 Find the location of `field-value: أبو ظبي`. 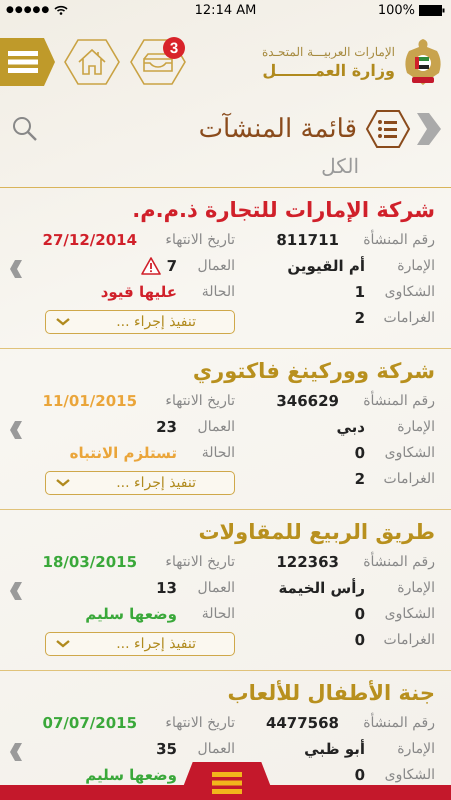

field-value: أبو ظبي is located at coordinates (334, 749).